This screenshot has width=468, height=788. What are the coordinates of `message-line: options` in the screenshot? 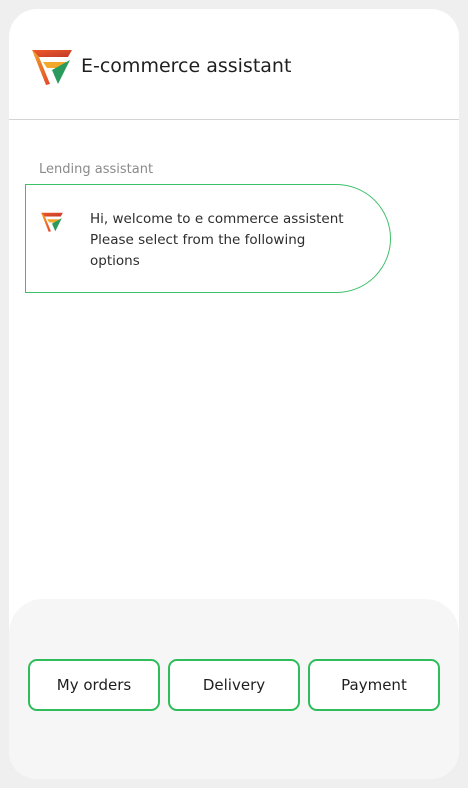 It's located at (115, 261).